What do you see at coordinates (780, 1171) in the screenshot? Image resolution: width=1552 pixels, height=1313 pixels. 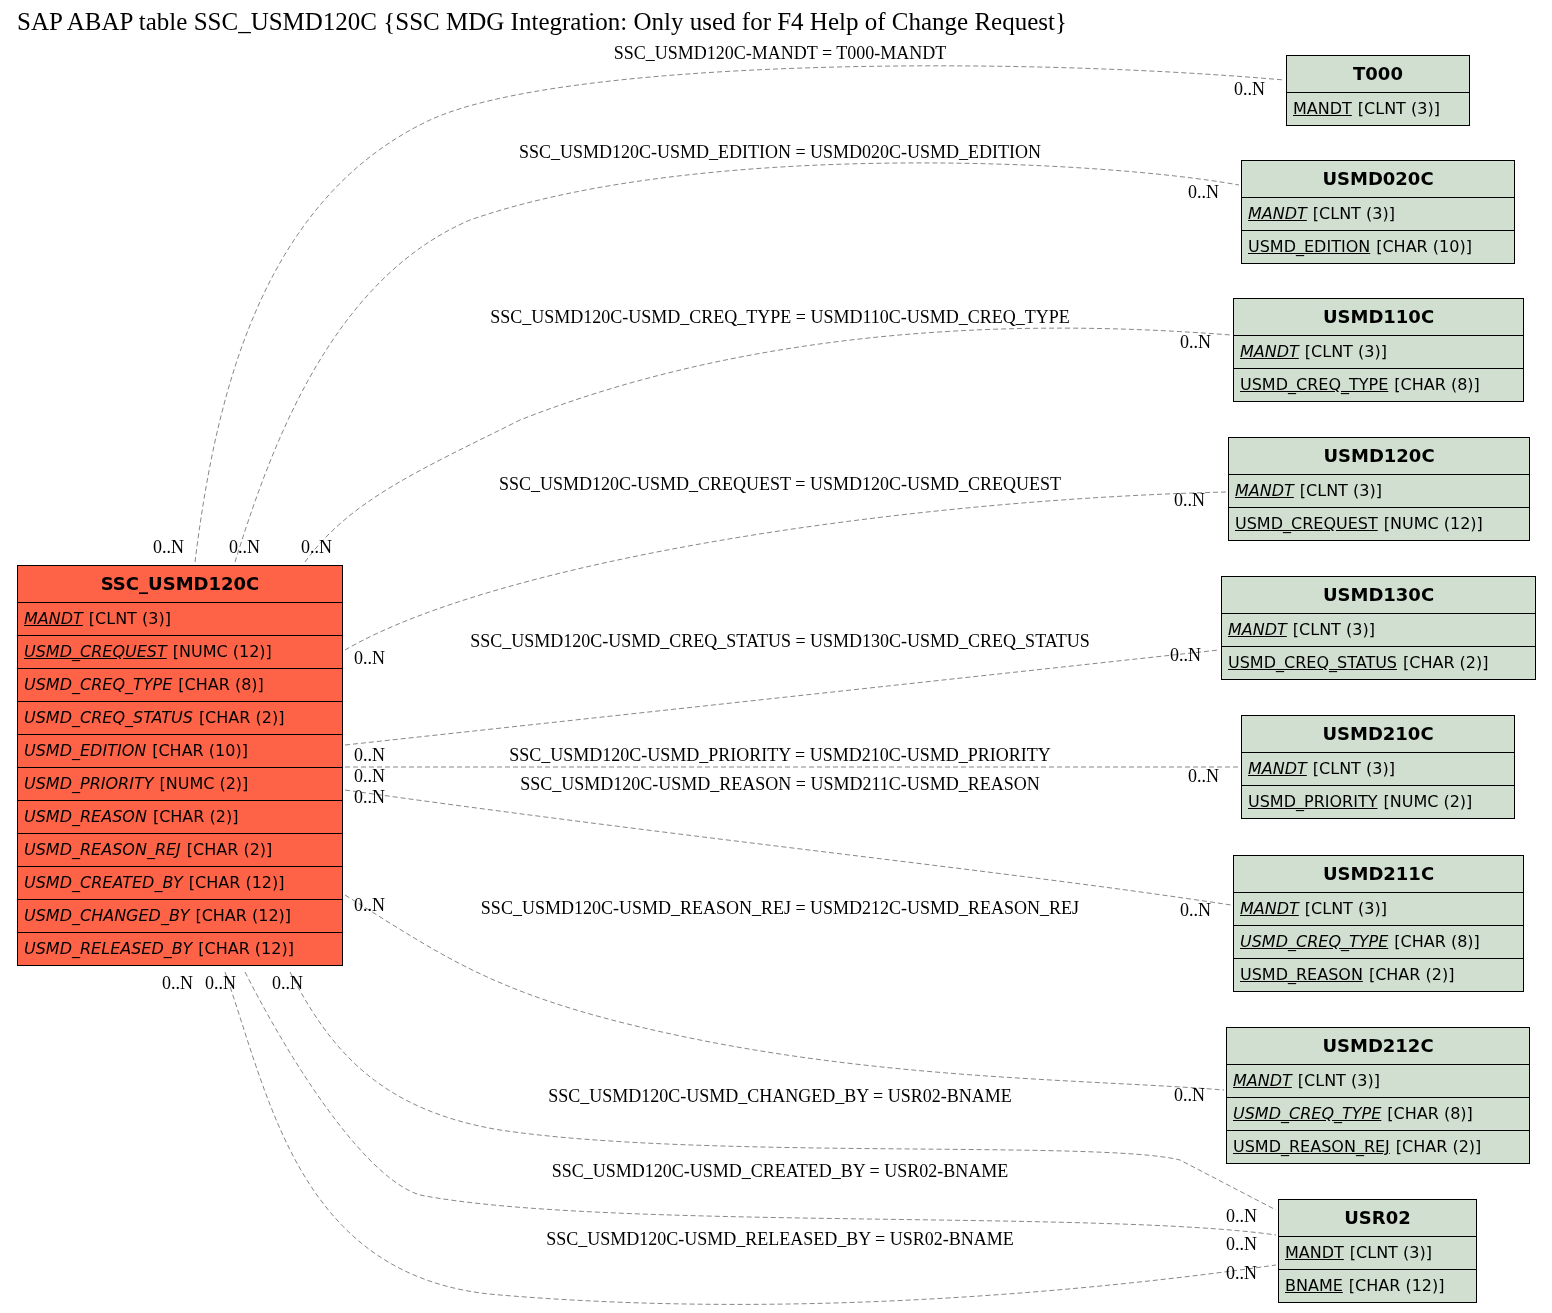 I see `relation-label: SSC_USMD120C-USMD_CREATED_BY = USR02-BNAME` at bounding box center [780, 1171].